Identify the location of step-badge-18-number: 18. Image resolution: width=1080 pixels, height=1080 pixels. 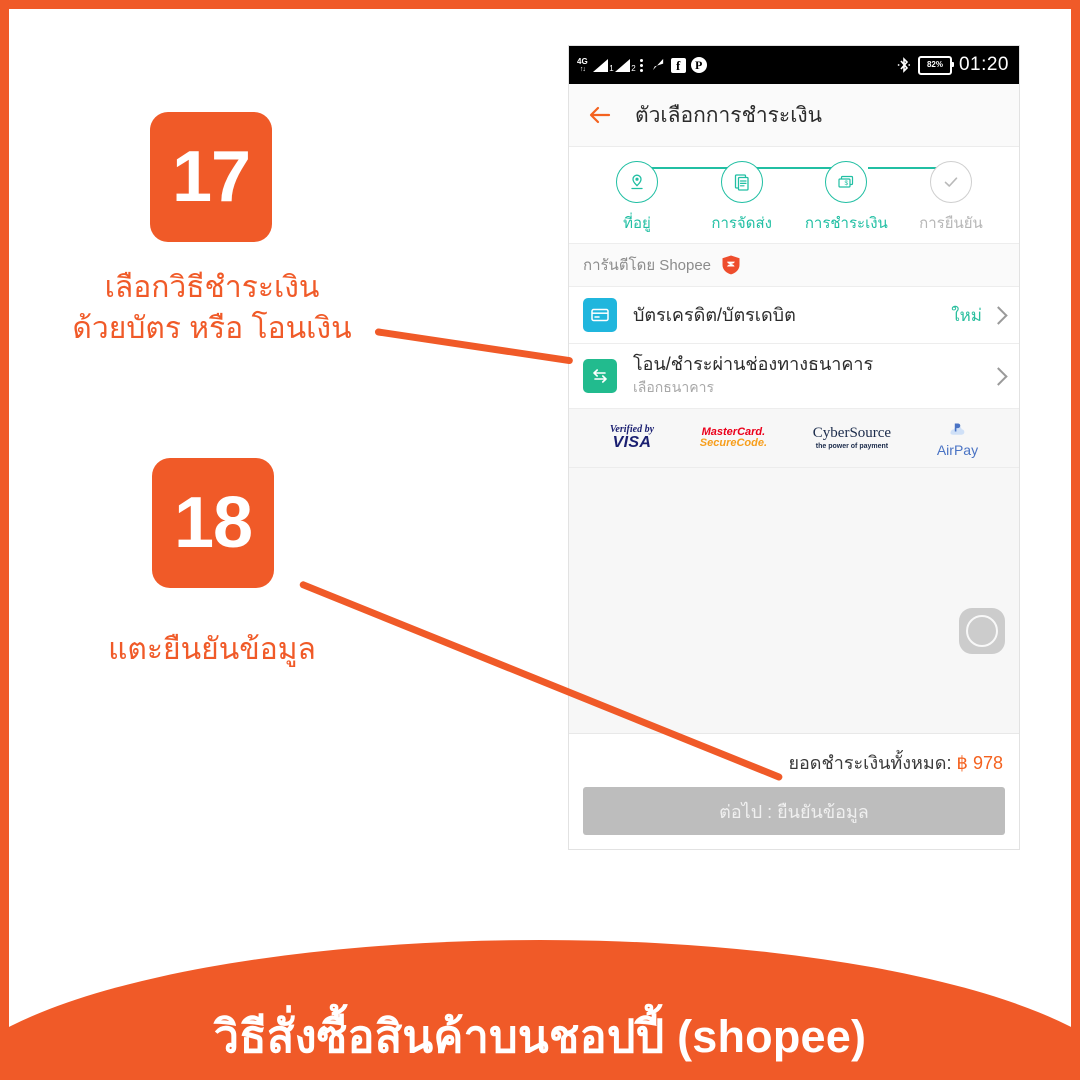
(213, 523).